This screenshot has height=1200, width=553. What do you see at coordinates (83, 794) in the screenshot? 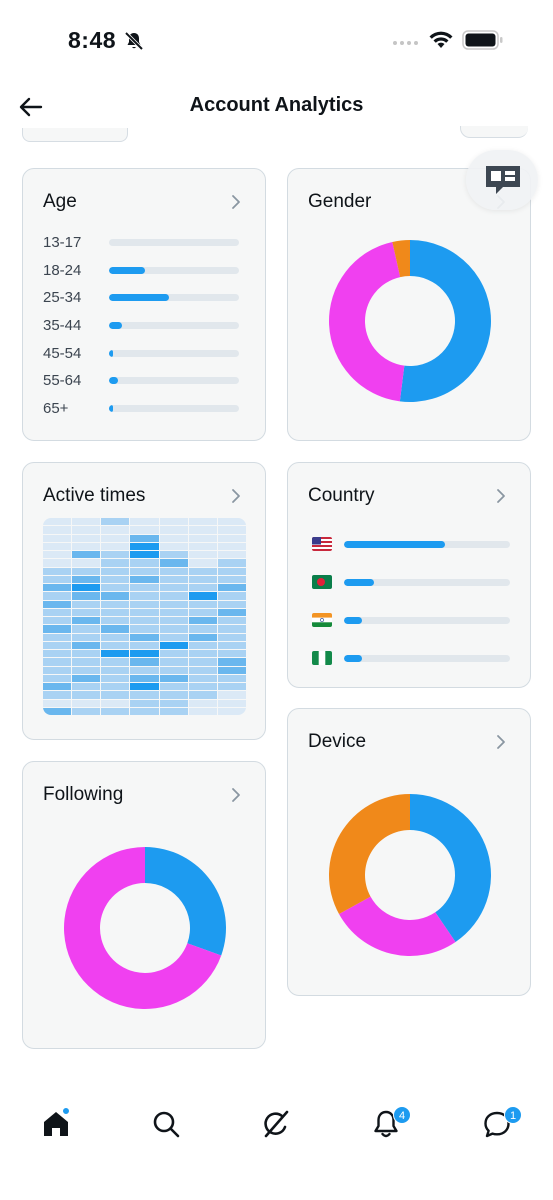
I see `following-card-title: Following` at bounding box center [83, 794].